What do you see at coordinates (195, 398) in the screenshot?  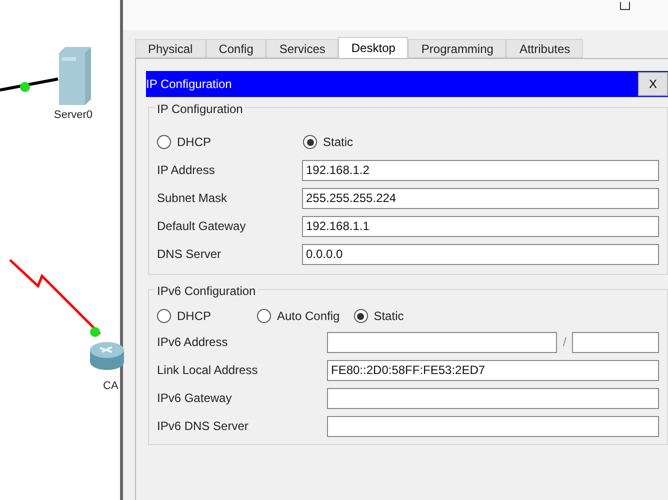 I see `field-label: IPv6 Gateway` at bounding box center [195, 398].